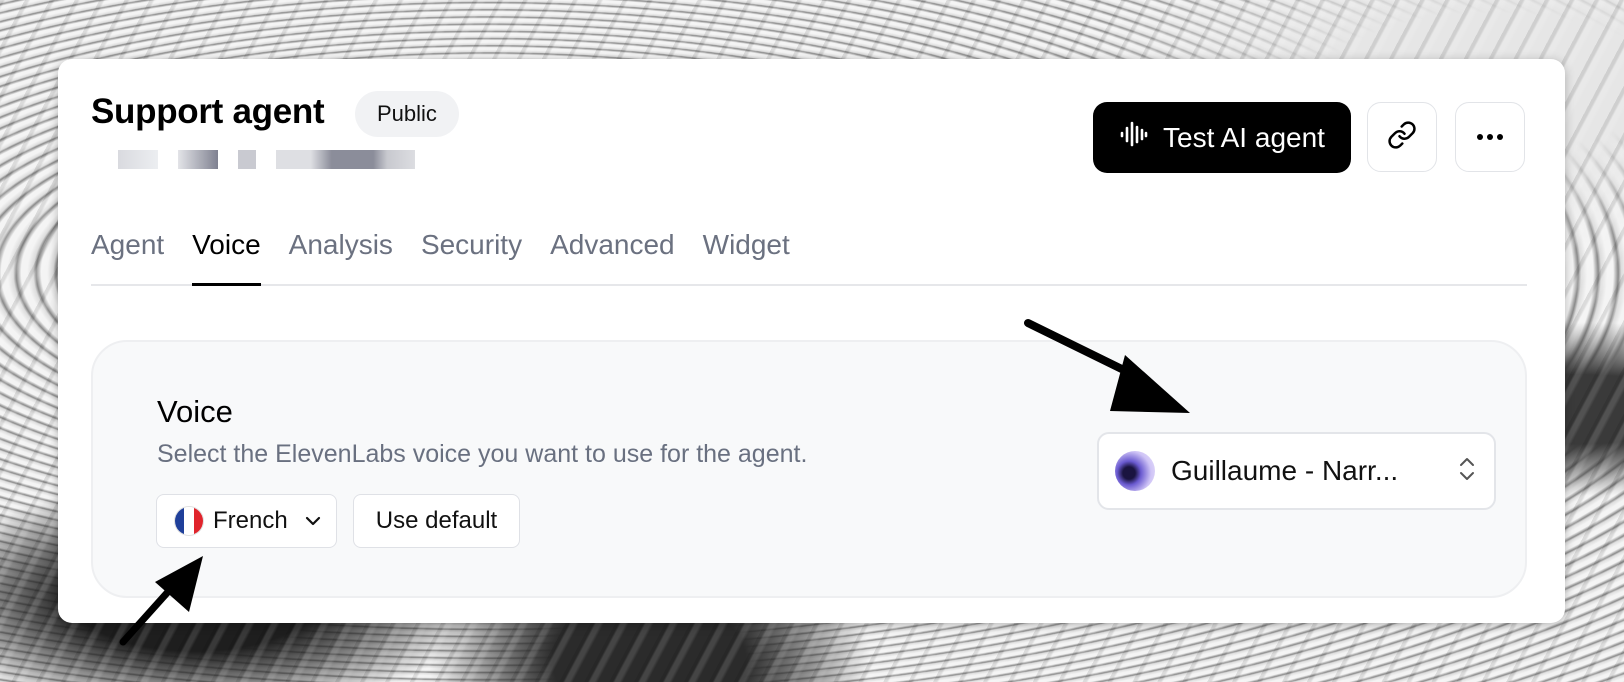 This screenshot has width=1624, height=682. What do you see at coordinates (436, 521) in the screenshot?
I see `use-default-button: Use default` at bounding box center [436, 521].